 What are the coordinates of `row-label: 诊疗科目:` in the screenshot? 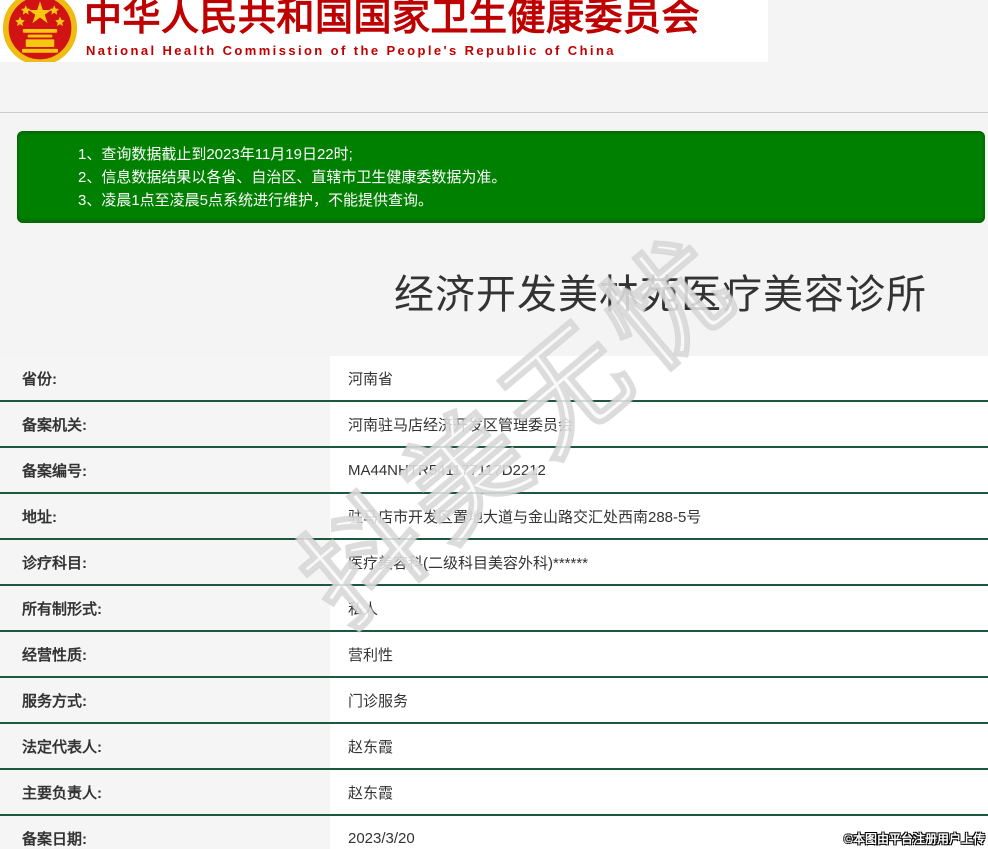 It's located at (165, 562).